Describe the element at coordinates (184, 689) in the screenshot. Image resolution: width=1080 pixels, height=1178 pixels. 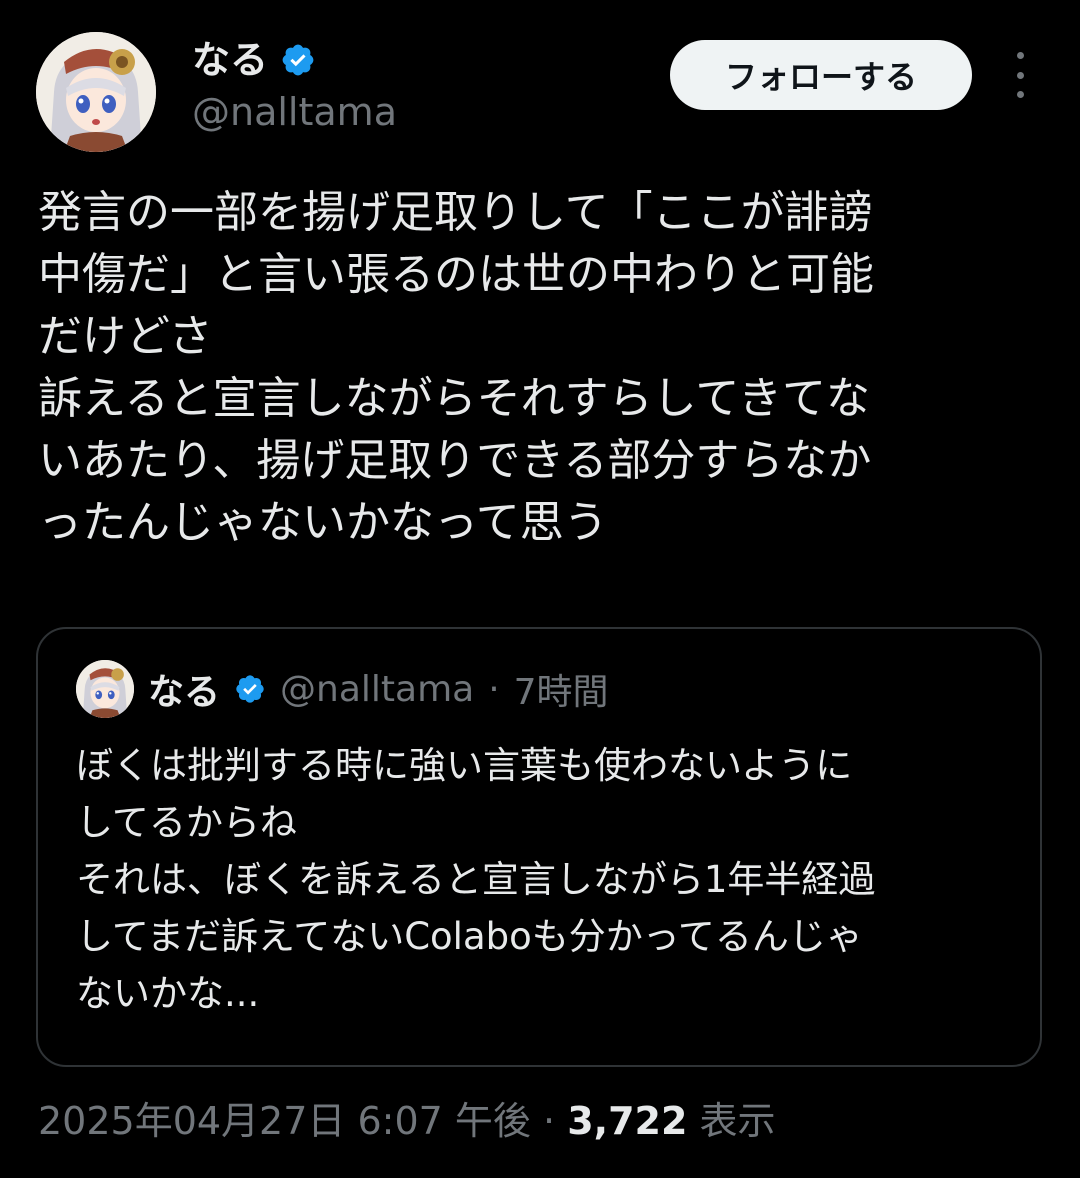
I see `quoted-author-display-name: なる` at that location.